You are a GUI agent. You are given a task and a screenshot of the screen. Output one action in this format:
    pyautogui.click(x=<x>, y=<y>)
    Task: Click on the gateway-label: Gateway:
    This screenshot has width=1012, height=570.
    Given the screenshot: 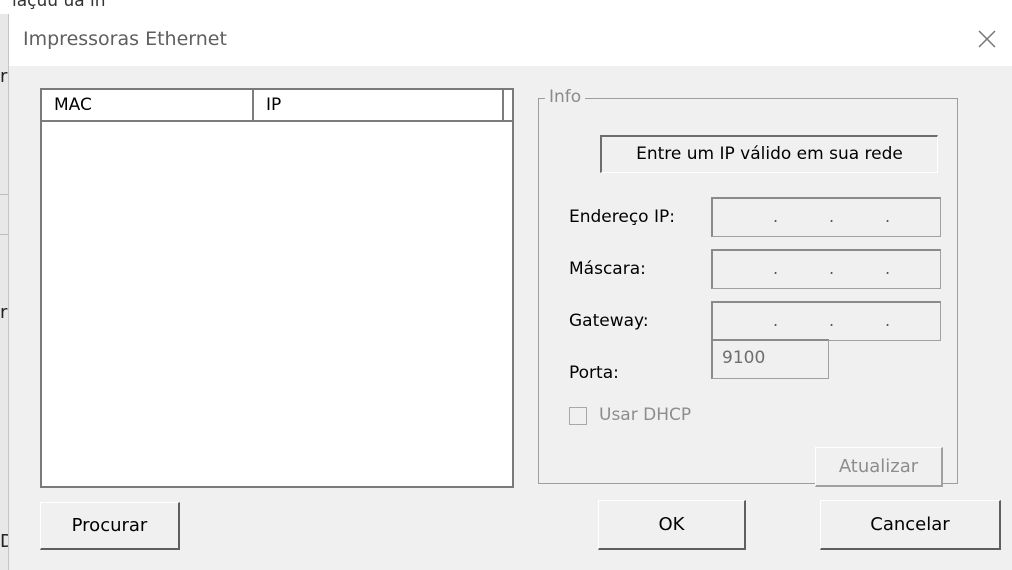 What is the action you would take?
    pyautogui.click(x=609, y=321)
    